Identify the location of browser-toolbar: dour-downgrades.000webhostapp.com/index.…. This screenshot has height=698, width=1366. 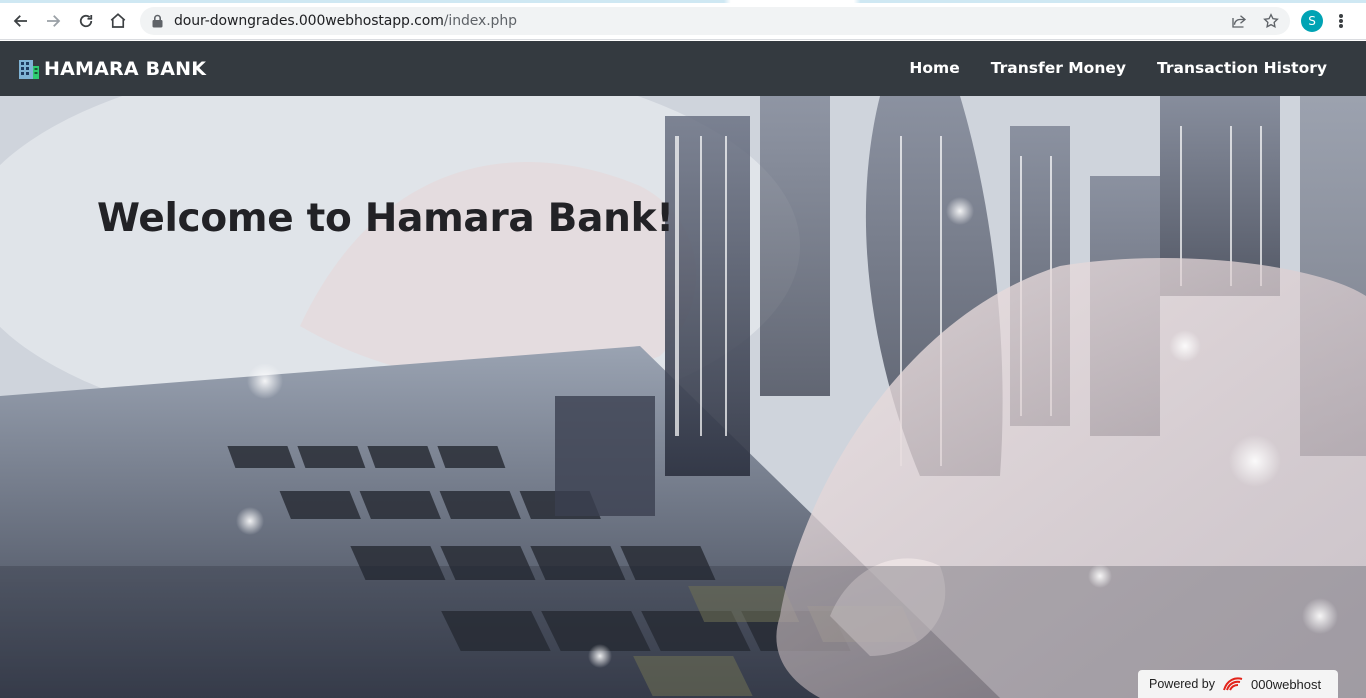
(683, 20).